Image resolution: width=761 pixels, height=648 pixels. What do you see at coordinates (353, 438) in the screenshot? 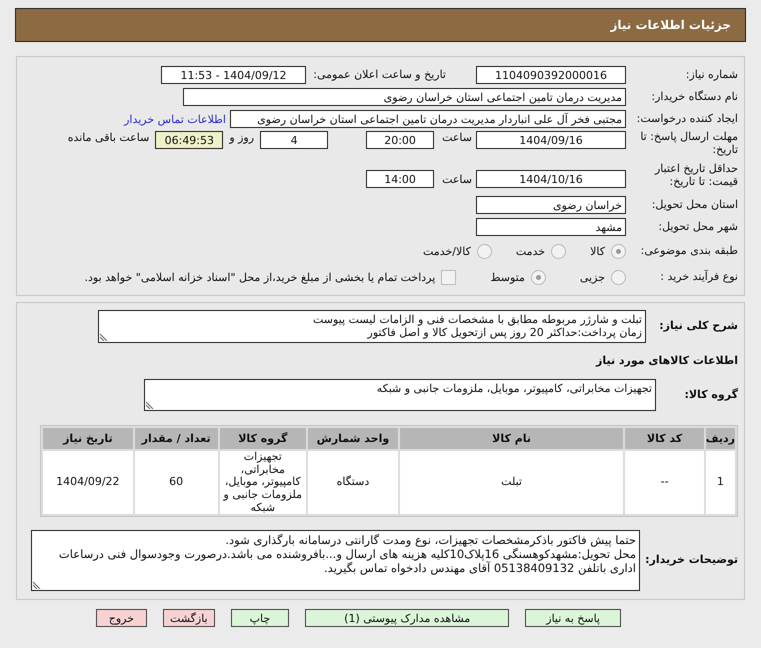
I see `column-header: واحد شمارش` at bounding box center [353, 438].